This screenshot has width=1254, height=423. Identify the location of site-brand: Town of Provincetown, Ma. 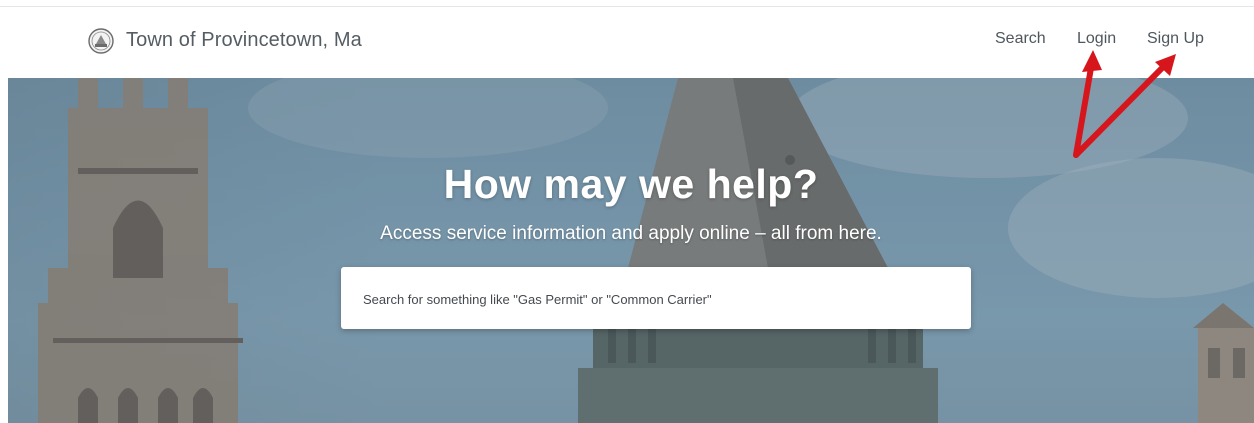
(244, 40).